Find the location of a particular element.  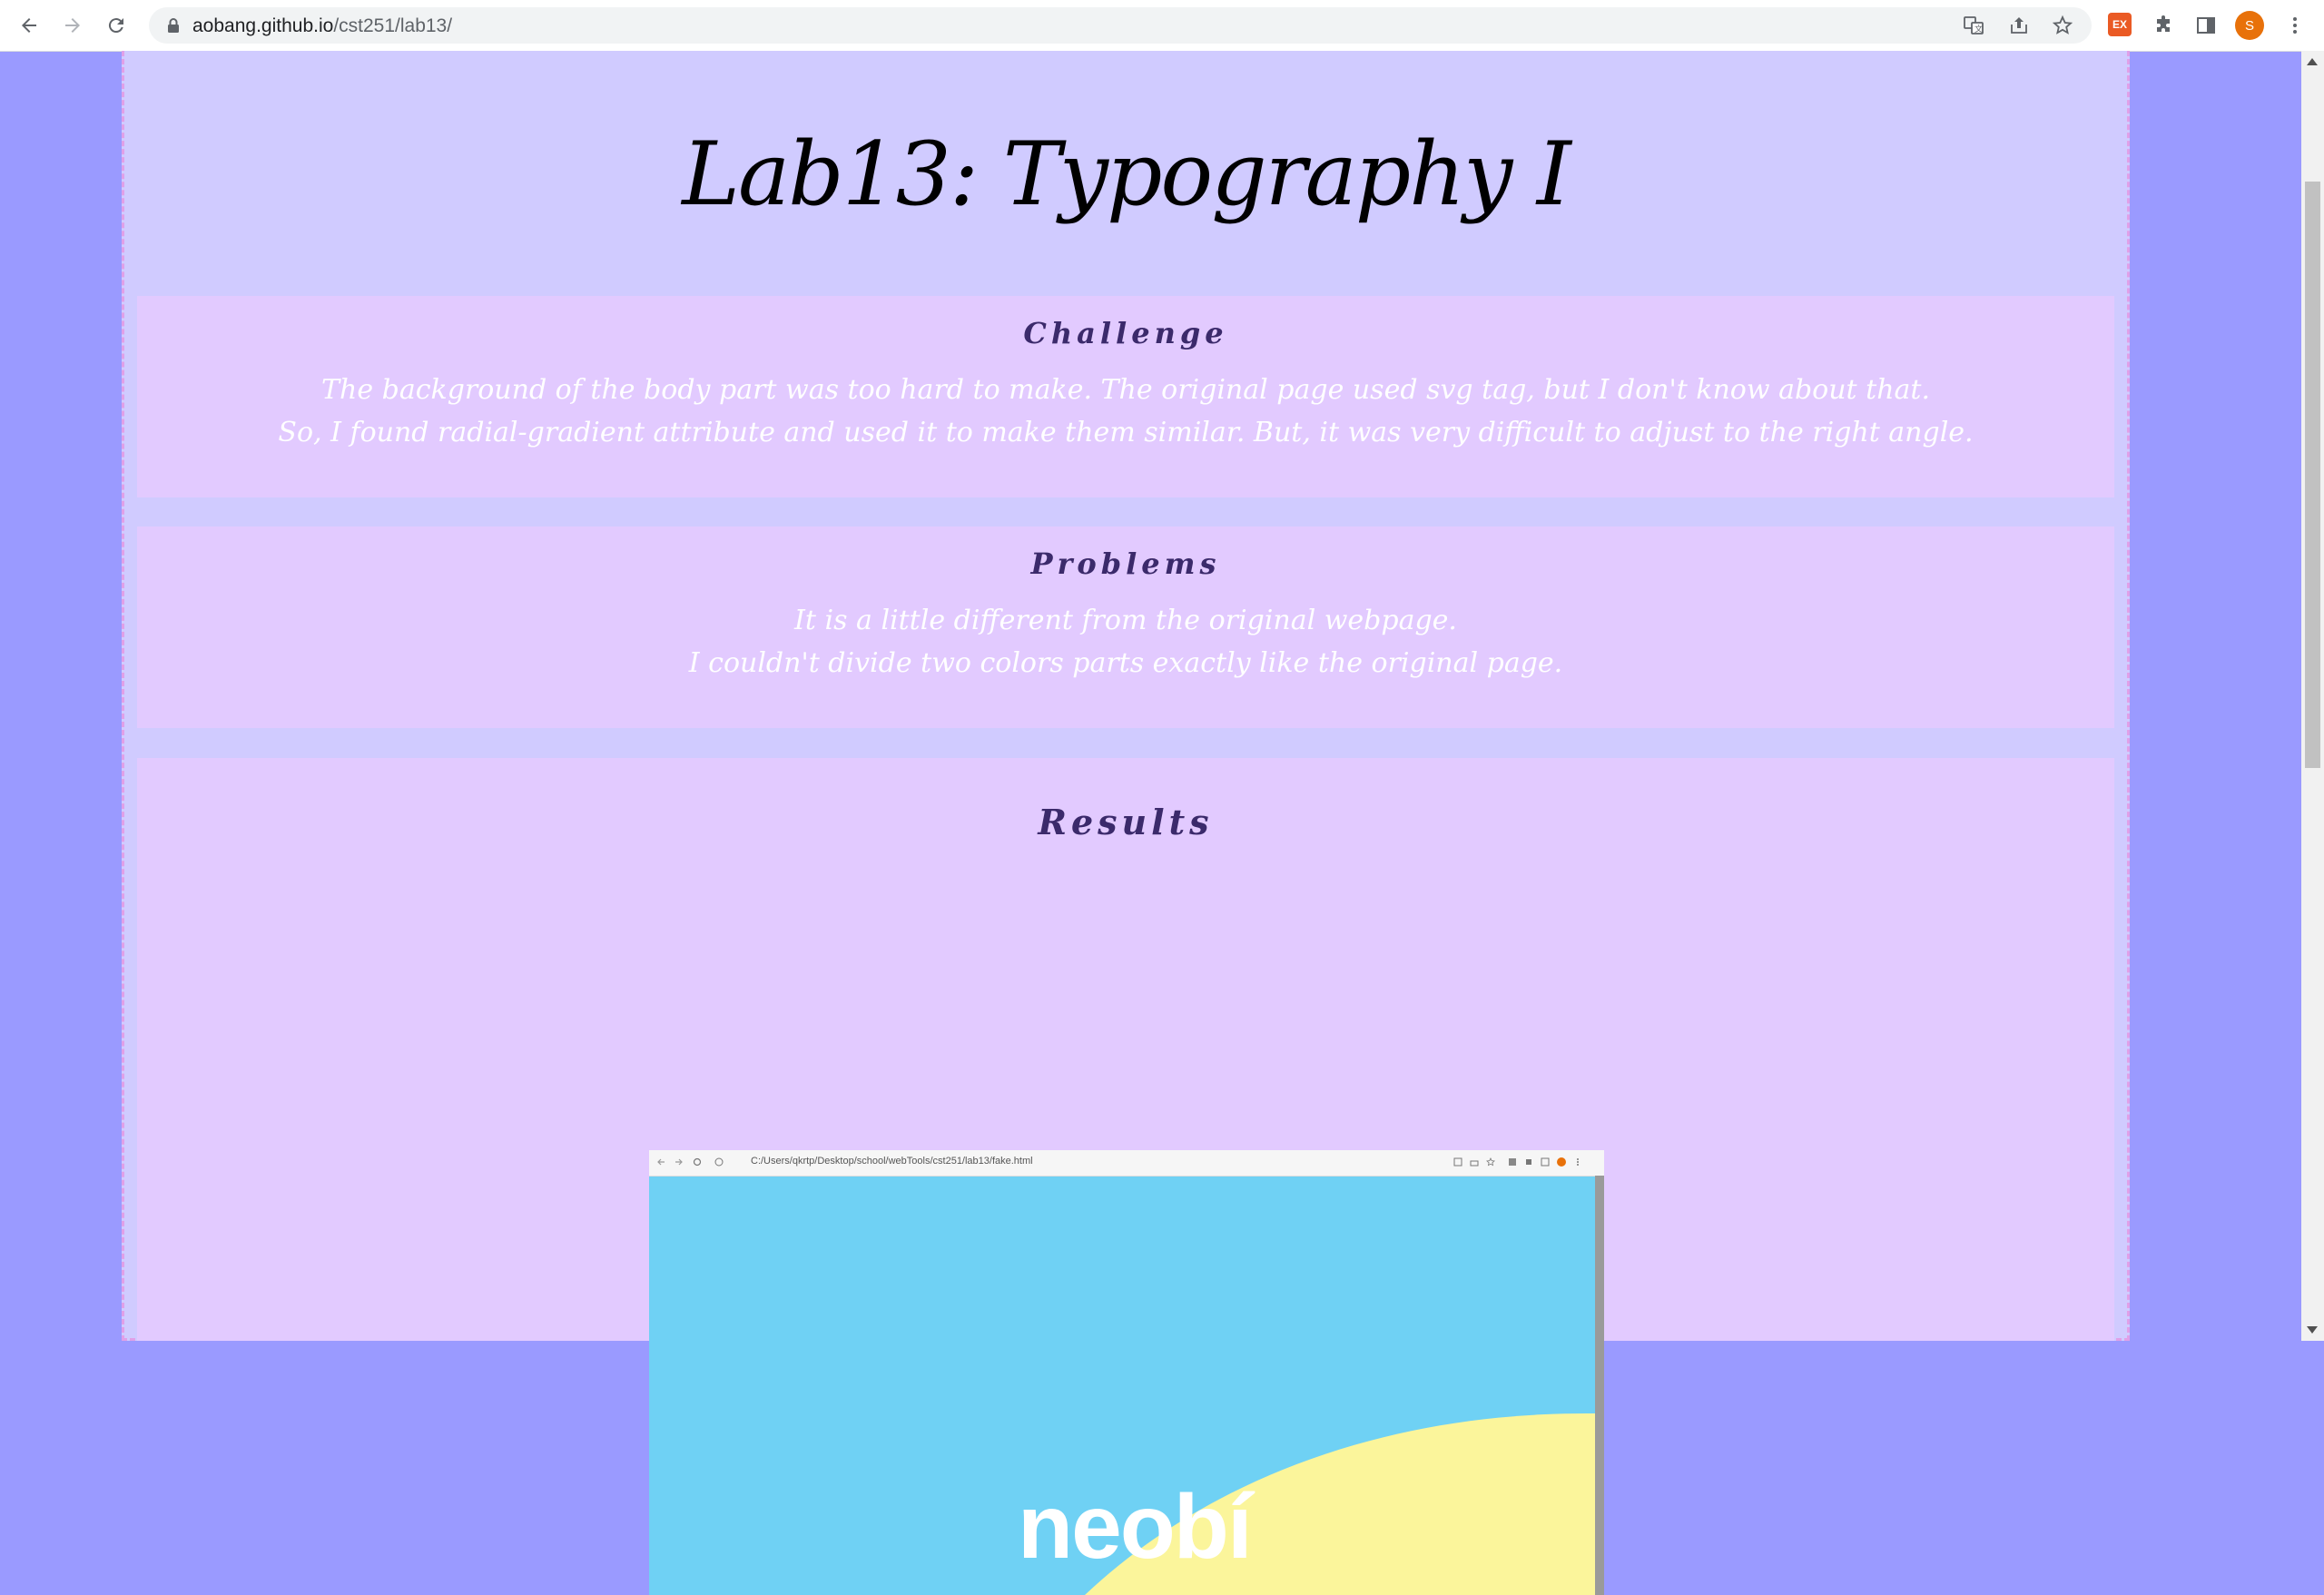

svg-text: 文 is located at coordinates (1978, 29).